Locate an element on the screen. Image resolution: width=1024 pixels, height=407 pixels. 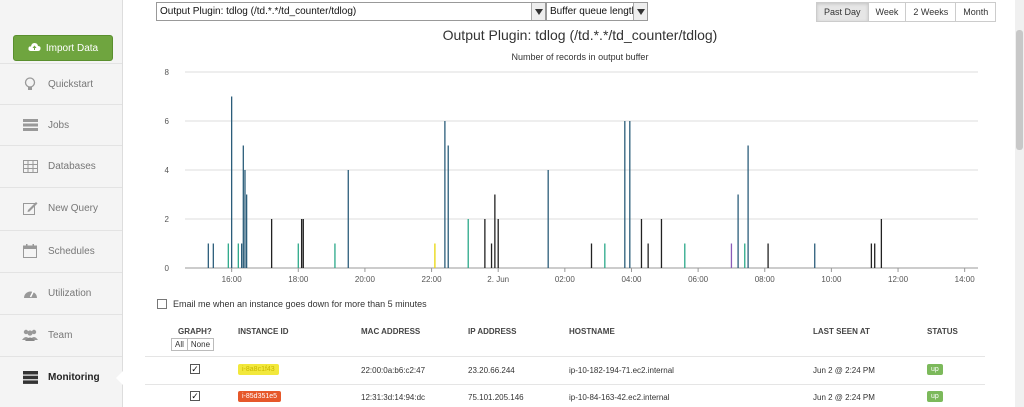
server-icon is located at coordinates (30, 377).